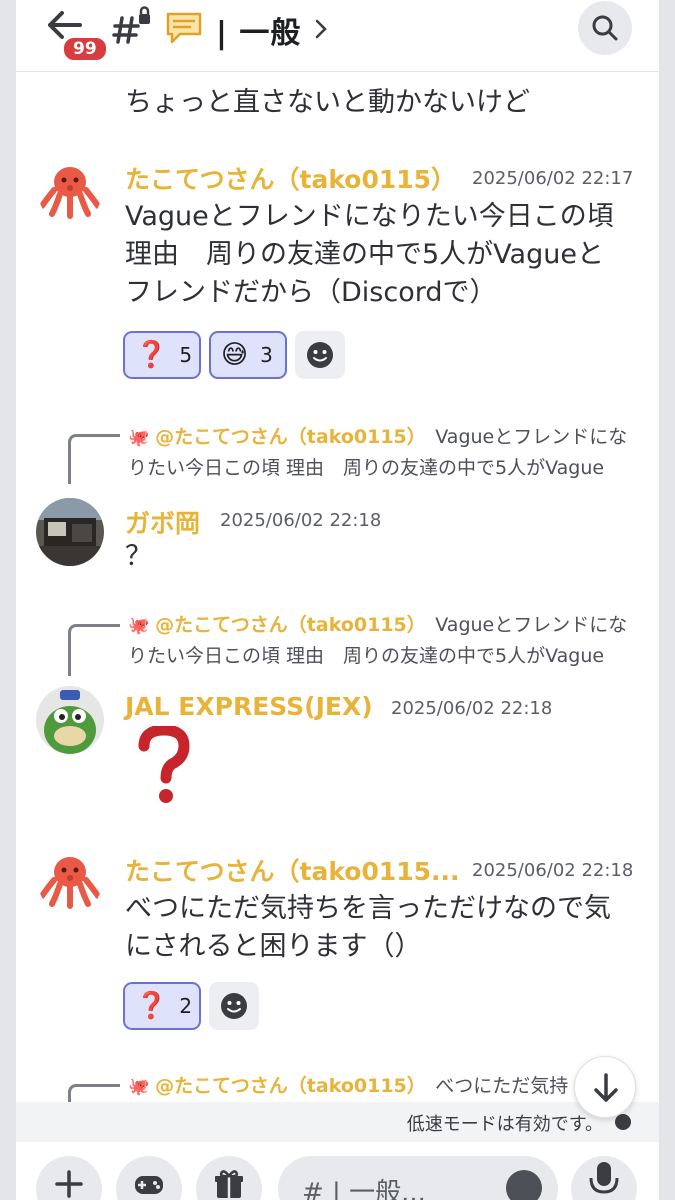 This screenshot has height=1200, width=675. I want to click on reaction-question: ❓ 5, so click(162, 355).